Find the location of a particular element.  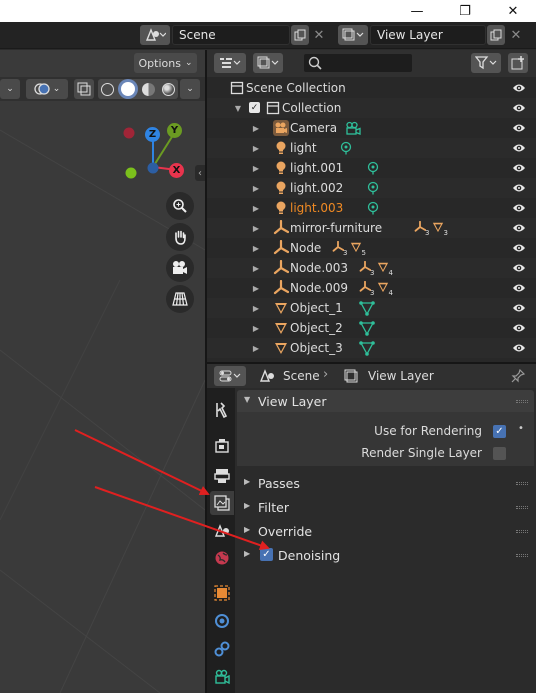

outliner-row: ▶ mirror-furniture 3 3 is located at coordinates (371, 228).